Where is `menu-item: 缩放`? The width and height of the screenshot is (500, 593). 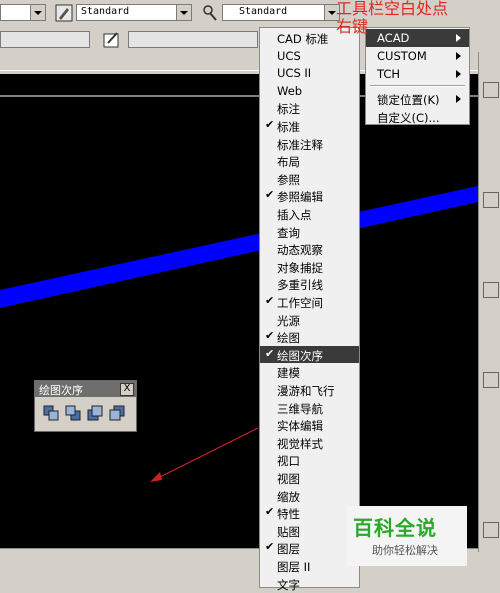
menu-item: 缩放 is located at coordinates (309, 496).